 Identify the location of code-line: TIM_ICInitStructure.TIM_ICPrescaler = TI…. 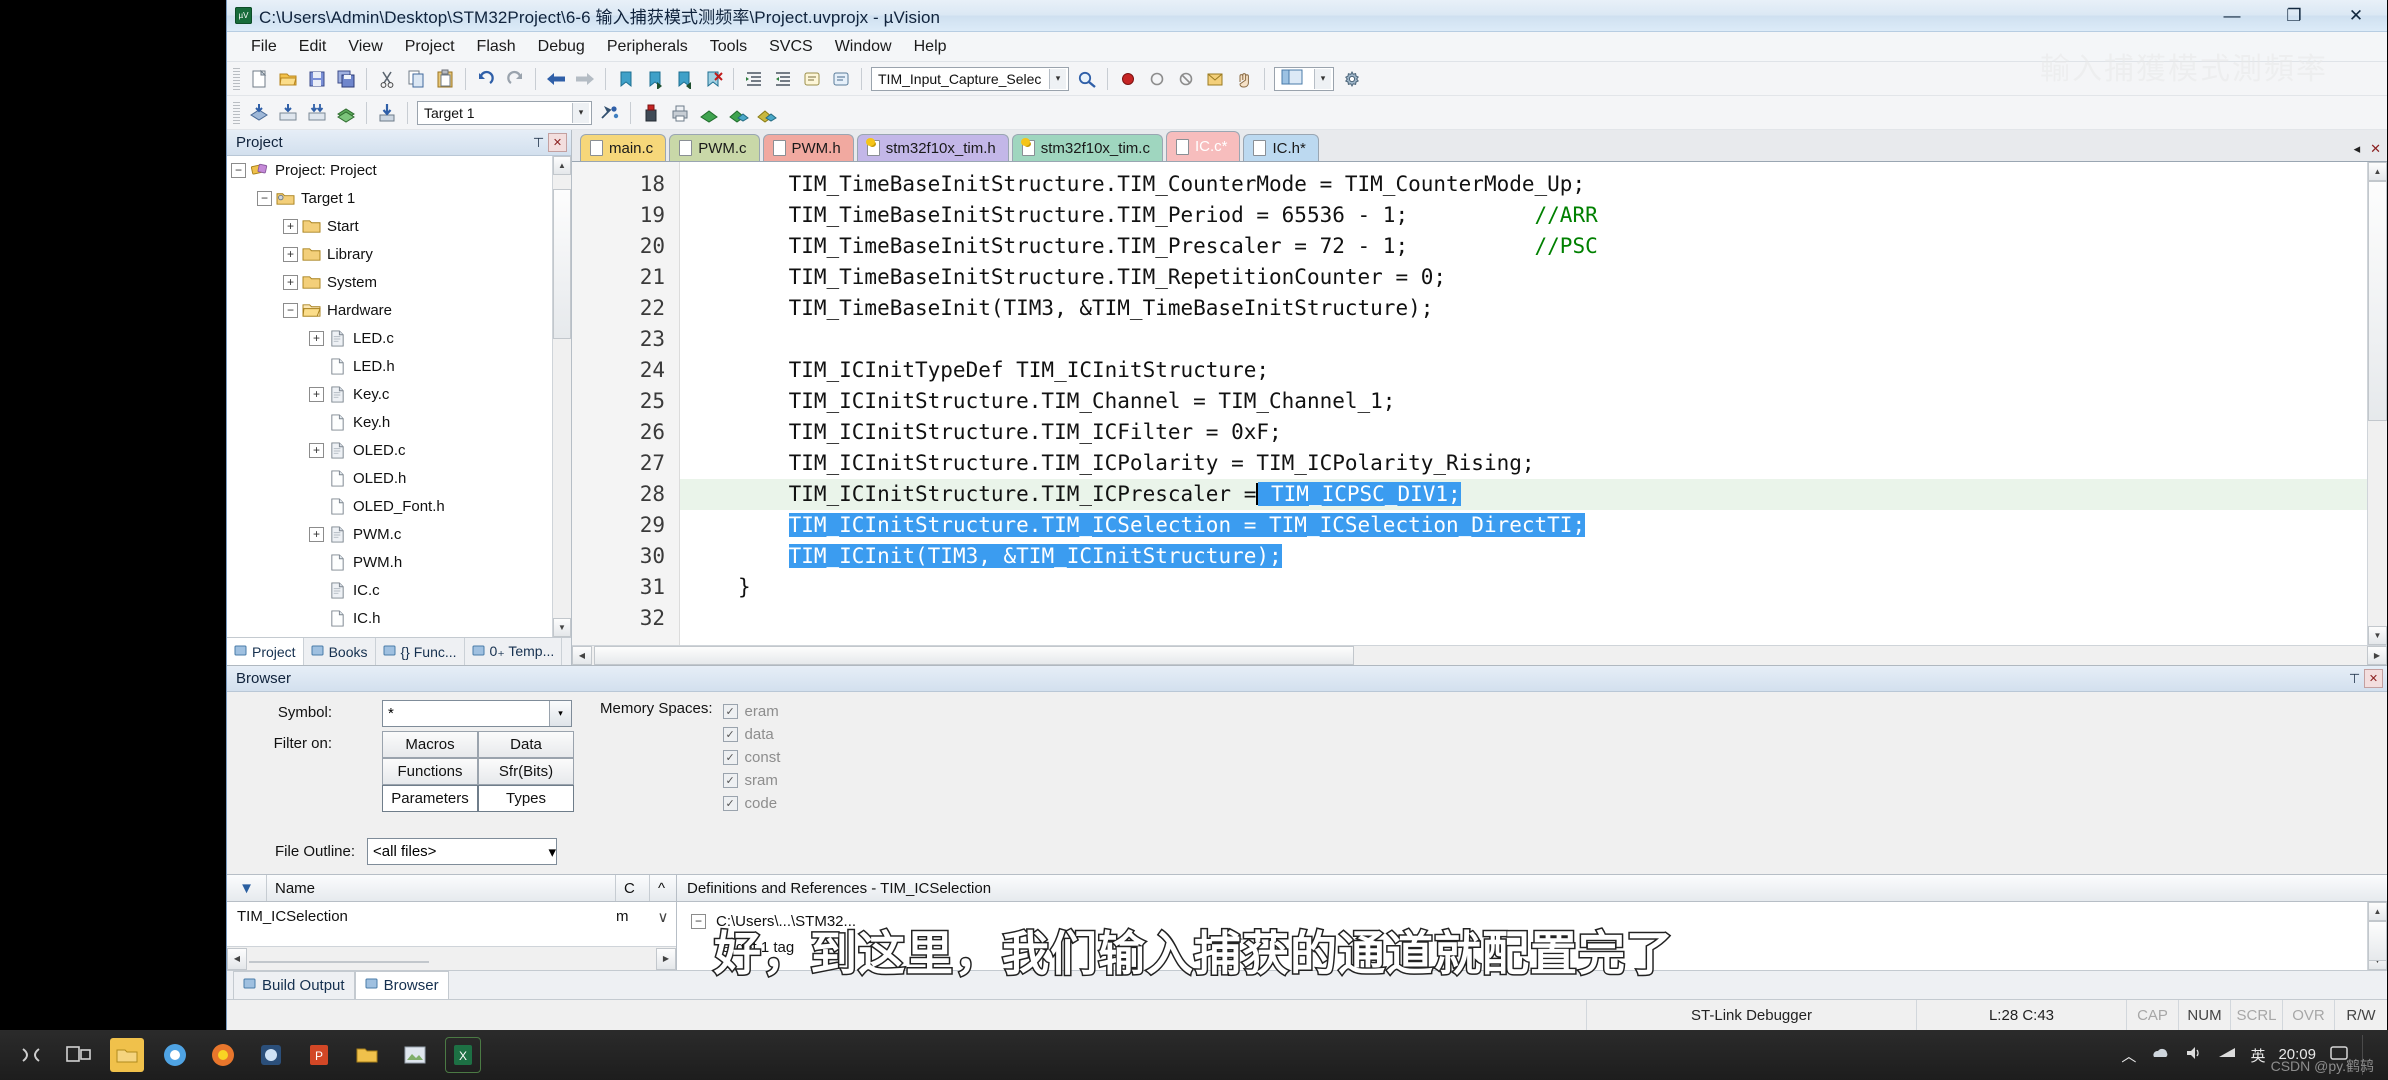
(1523, 494).